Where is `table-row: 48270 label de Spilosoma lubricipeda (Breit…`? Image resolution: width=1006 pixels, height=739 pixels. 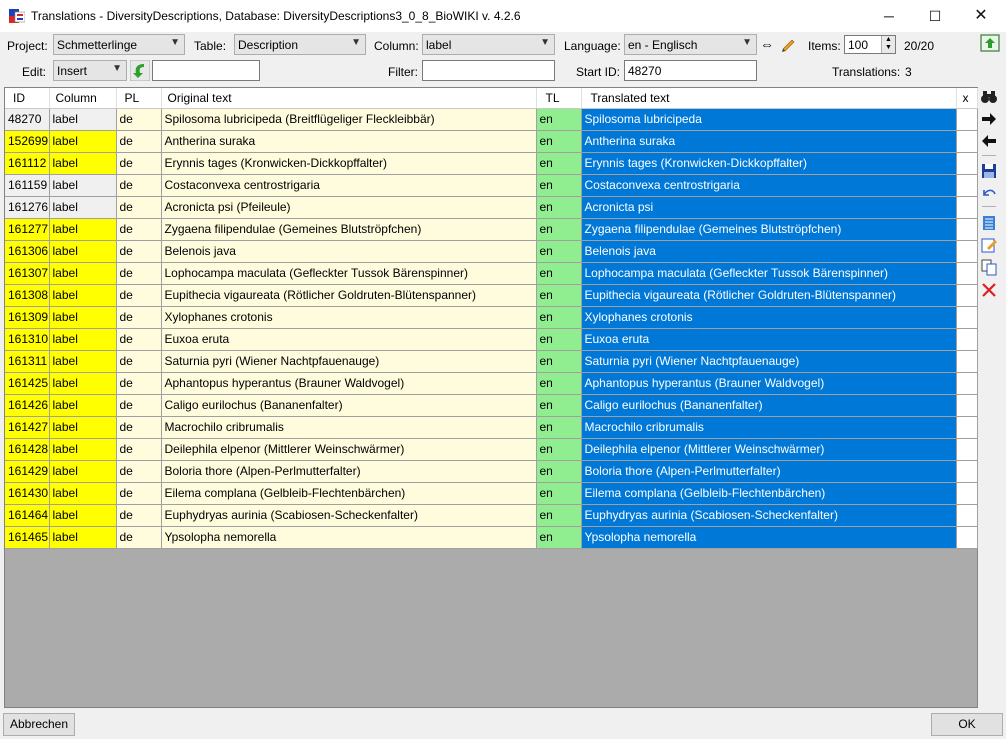
table-row: 48270 label de Spilosoma lubricipeda (Breit… is located at coordinates (491, 119).